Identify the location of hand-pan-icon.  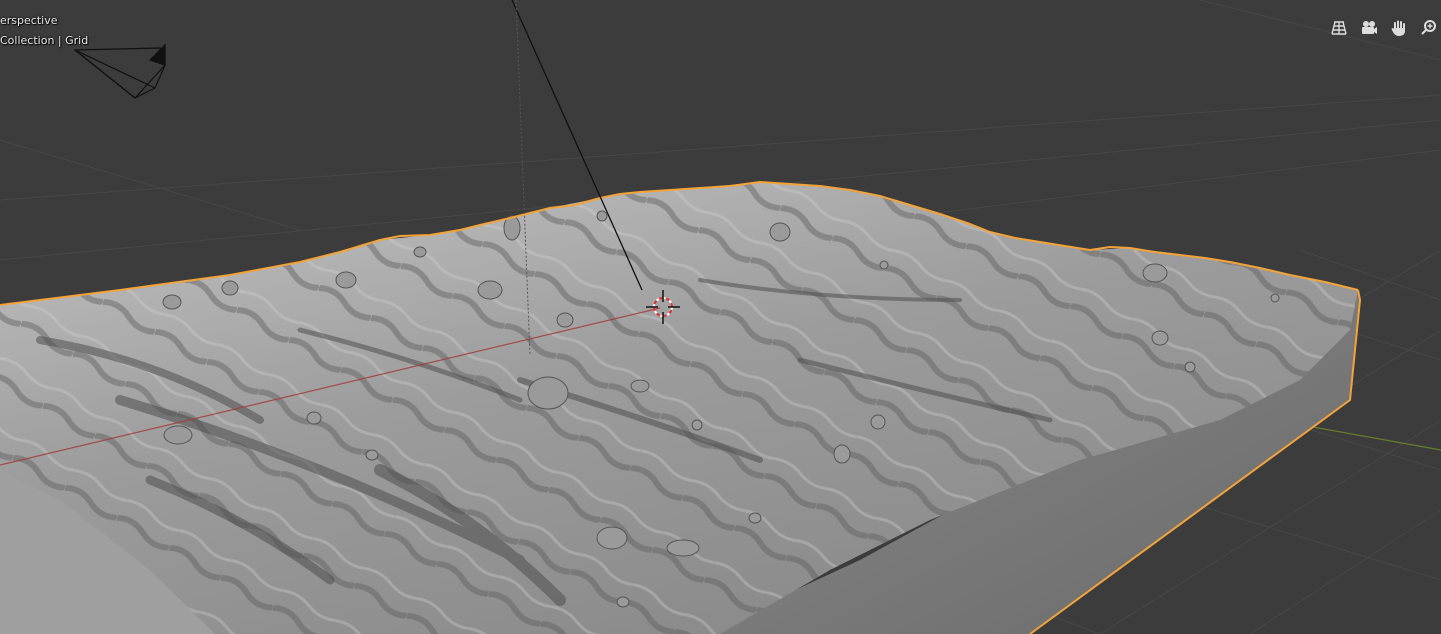
(1399, 28).